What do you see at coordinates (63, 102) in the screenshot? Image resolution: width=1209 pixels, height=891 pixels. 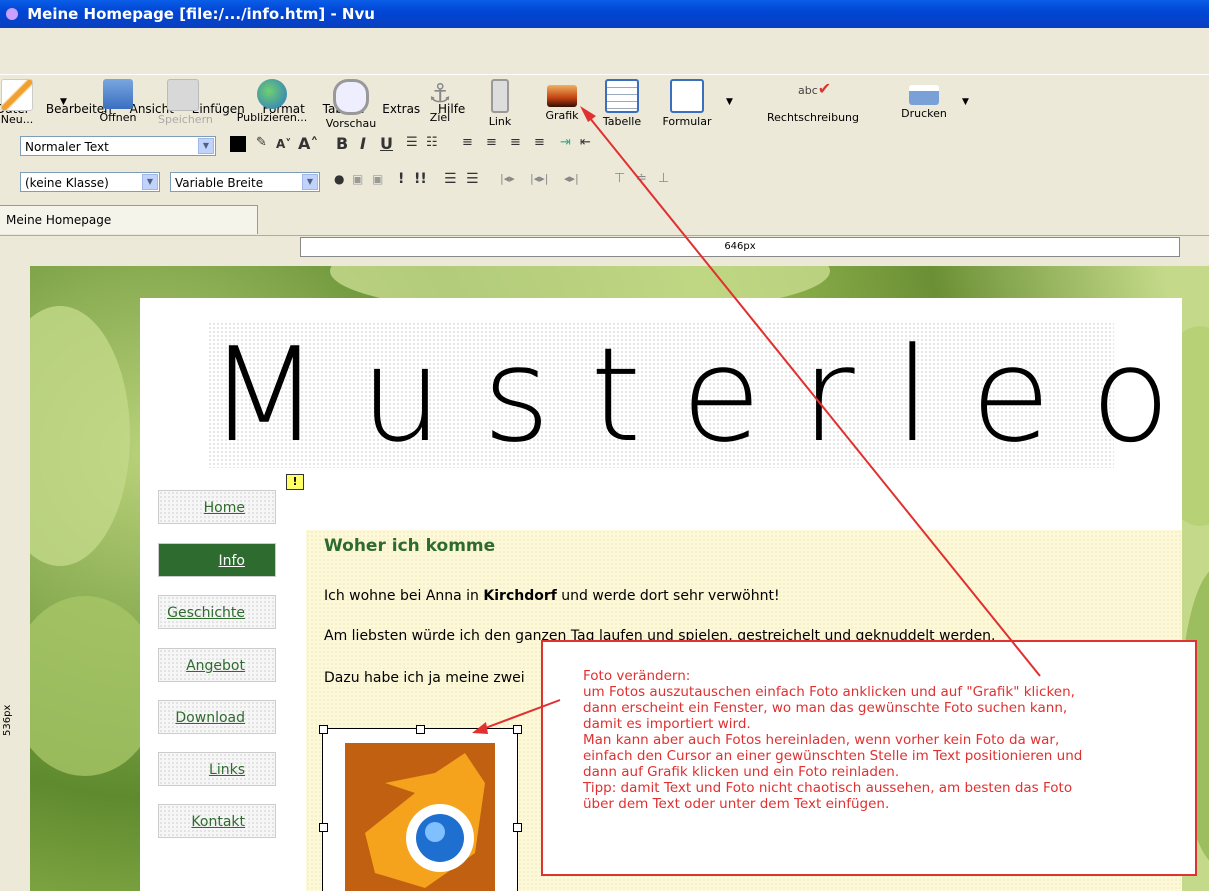 I see `new-dropdown-arrow: ▼` at bounding box center [63, 102].